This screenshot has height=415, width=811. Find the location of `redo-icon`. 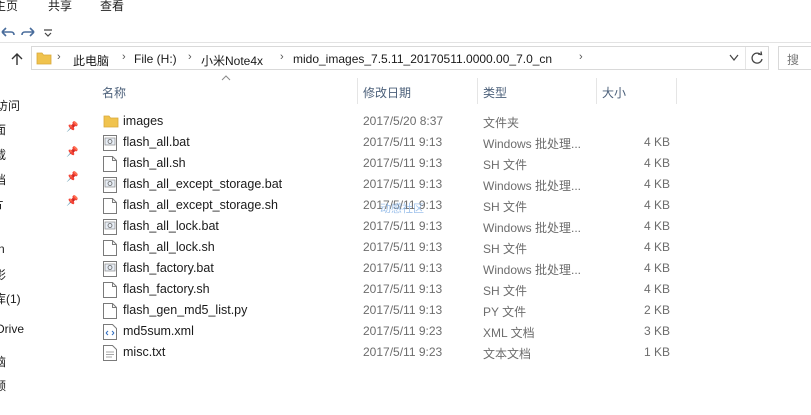

redo-icon is located at coordinates (28, 32).